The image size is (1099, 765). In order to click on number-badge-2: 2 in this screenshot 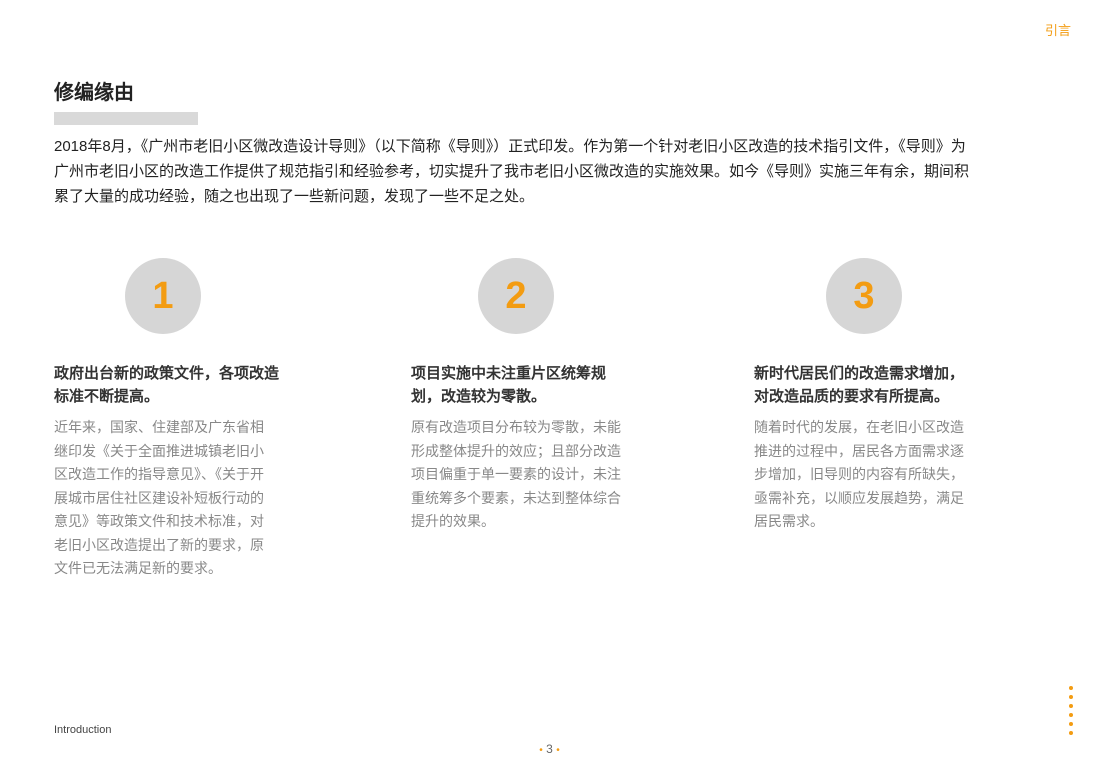, I will do `click(516, 296)`.